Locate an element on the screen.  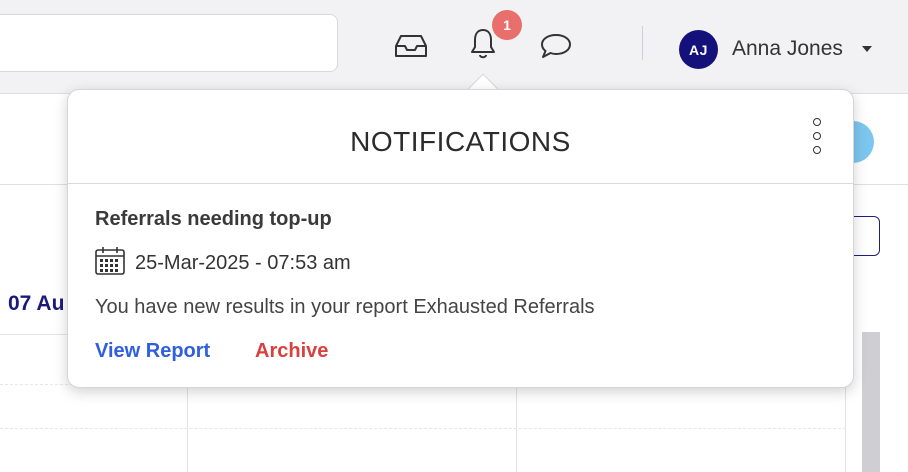
header-divider is located at coordinates (642, 43).